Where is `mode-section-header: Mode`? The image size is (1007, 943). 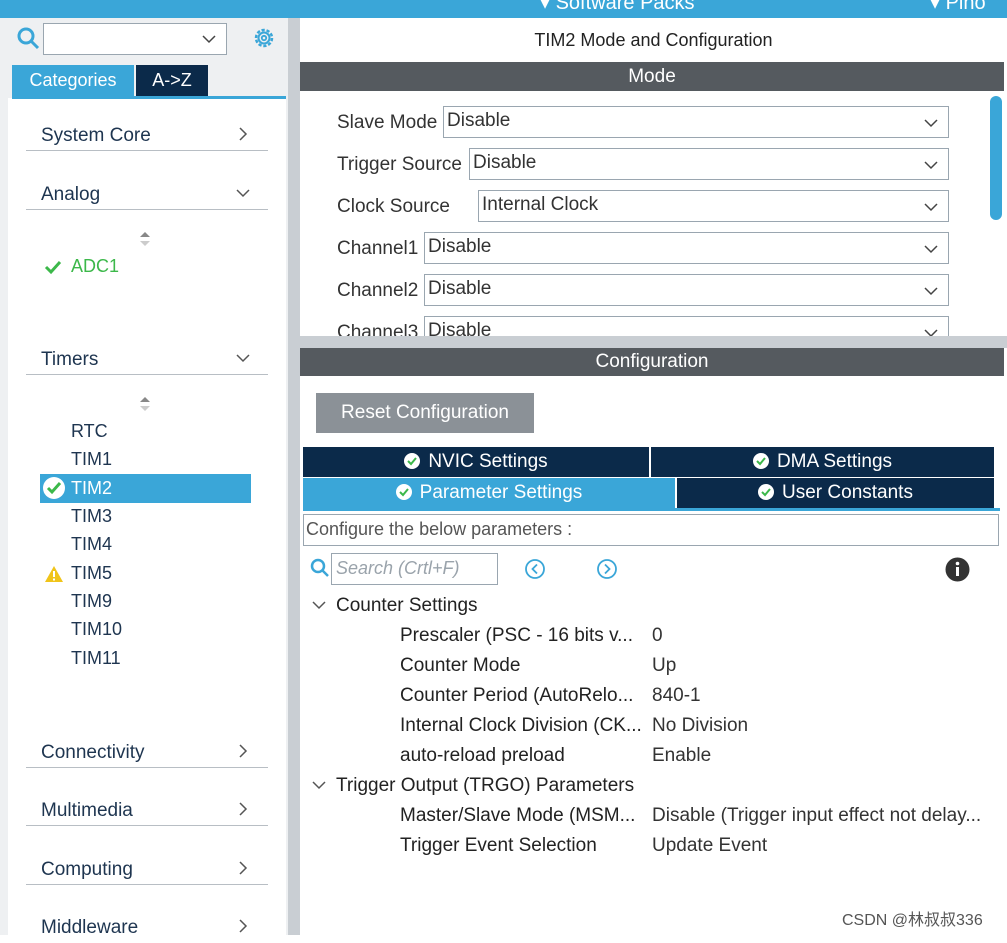
mode-section-header: Mode is located at coordinates (652, 76).